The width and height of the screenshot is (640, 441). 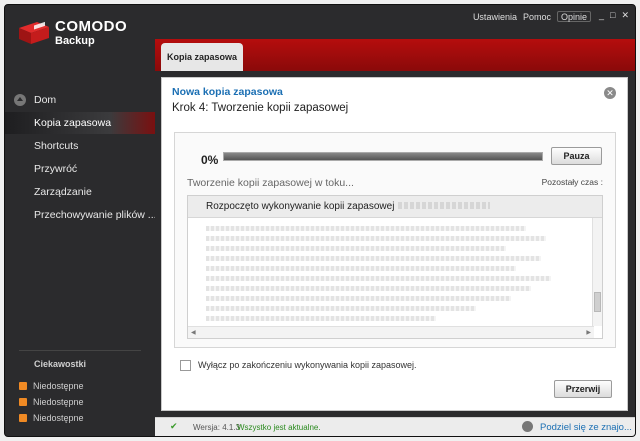 I want to click on shutdown-checkbox, so click(x=185, y=365).